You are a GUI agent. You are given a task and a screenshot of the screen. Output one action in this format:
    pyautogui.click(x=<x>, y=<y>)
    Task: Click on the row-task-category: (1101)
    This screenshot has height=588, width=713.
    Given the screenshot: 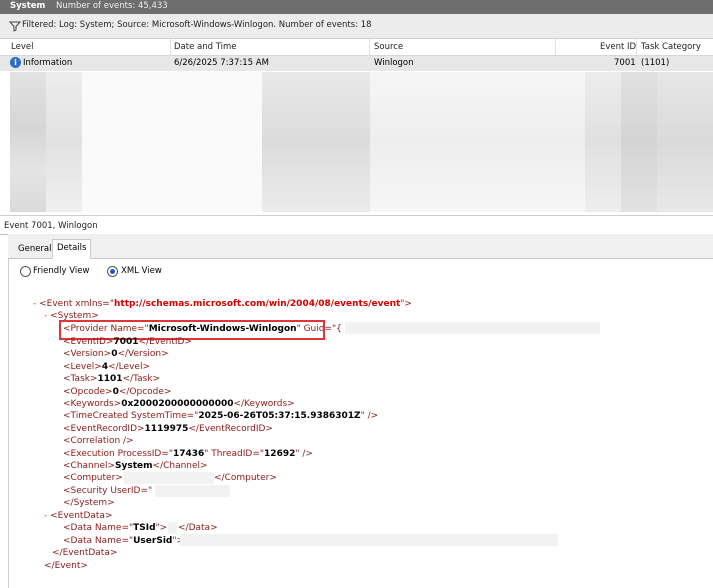 What is the action you would take?
    pyautogui.click(x=655, y=63)
    